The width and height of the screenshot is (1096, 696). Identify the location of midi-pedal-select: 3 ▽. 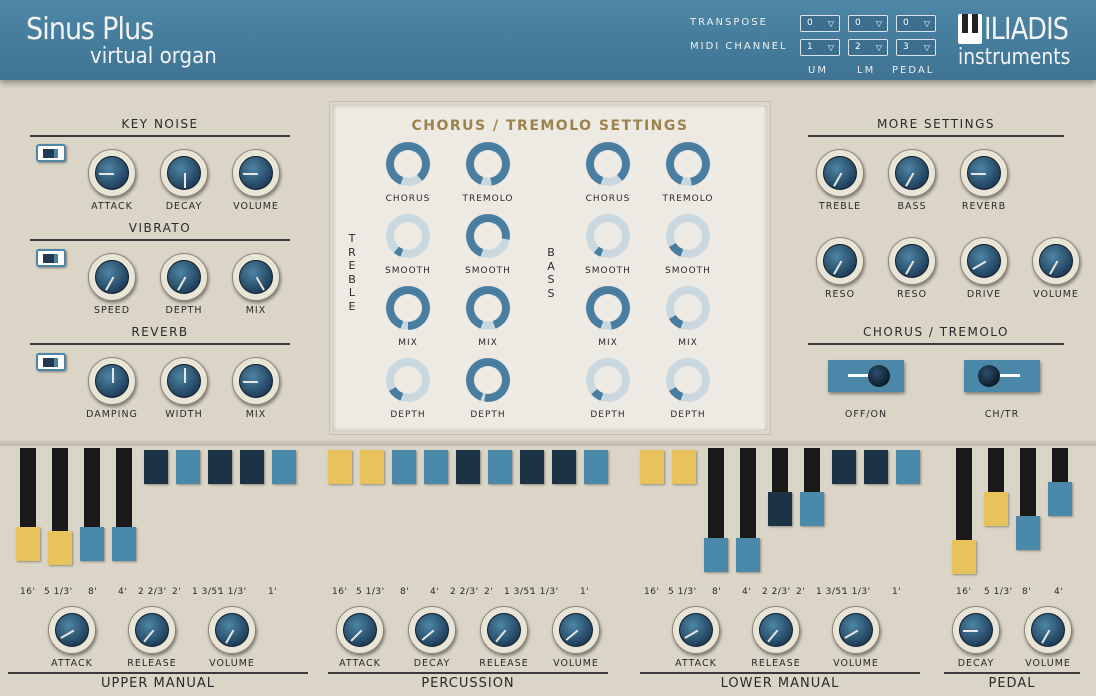
(916, 47).